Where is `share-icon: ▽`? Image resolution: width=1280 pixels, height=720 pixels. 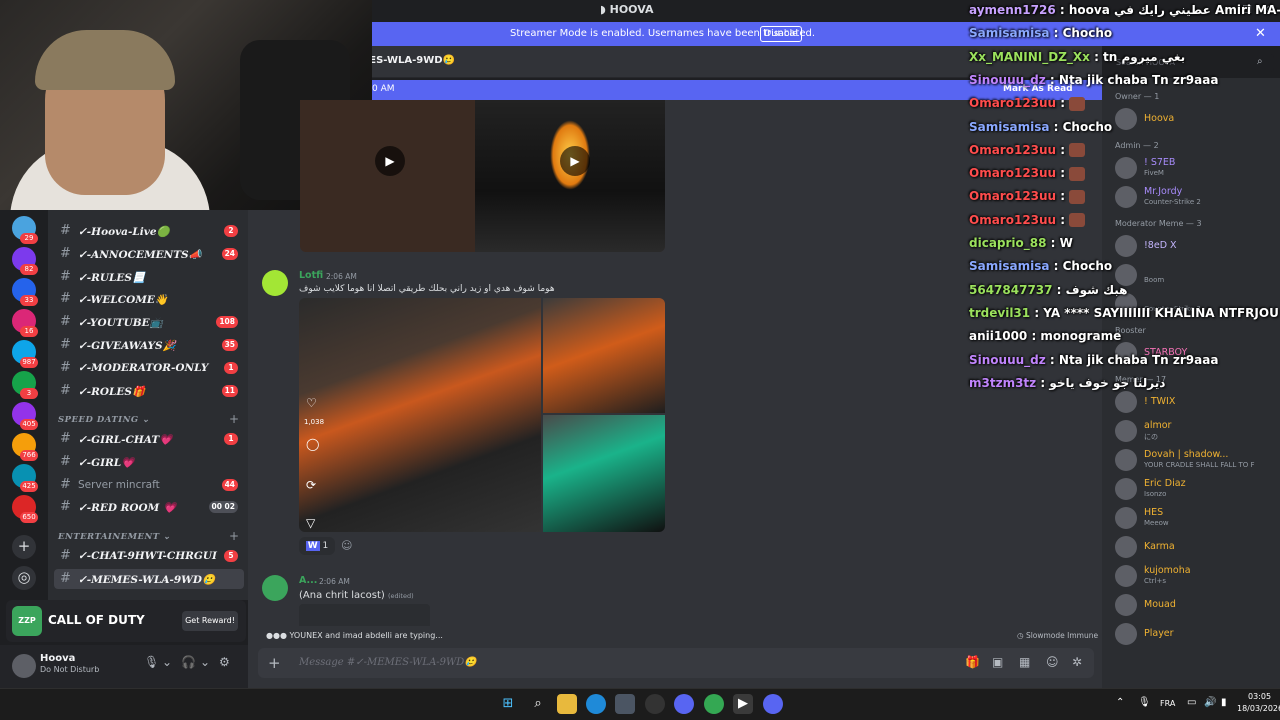
share-icon: ▽ is located at coordinates (310, 523).